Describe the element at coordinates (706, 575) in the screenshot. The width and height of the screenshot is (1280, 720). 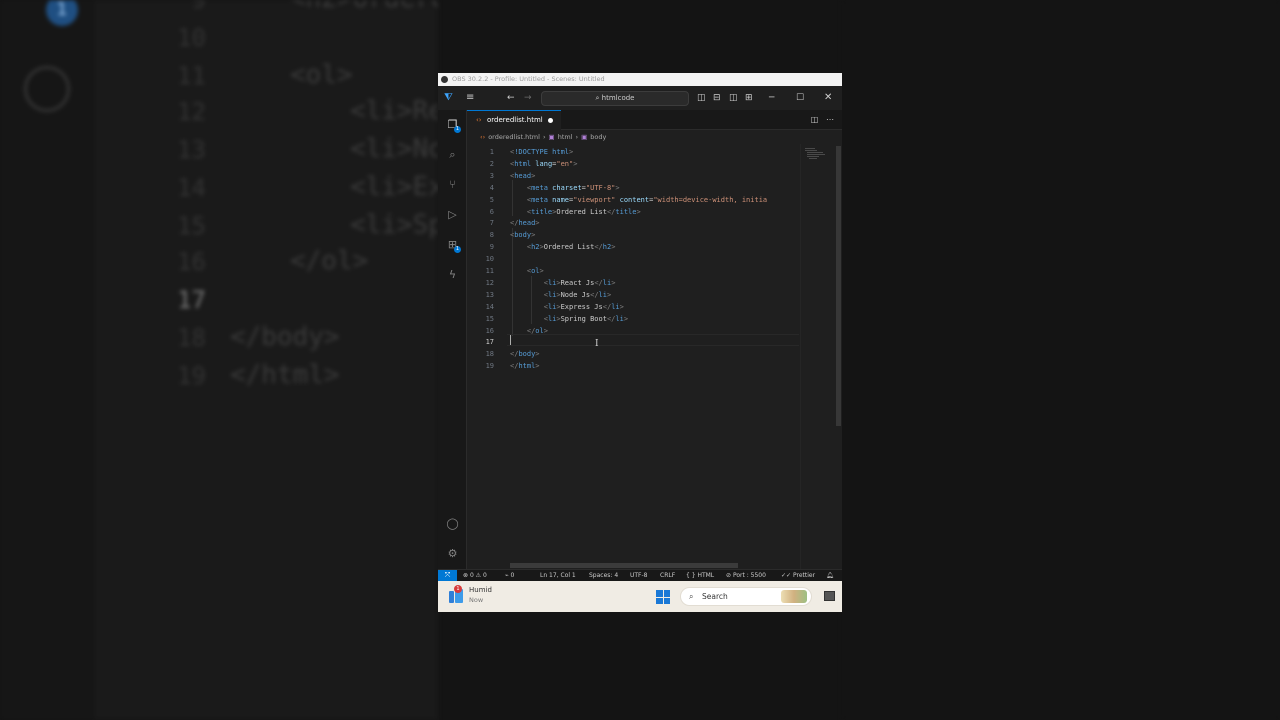
I see `language-label: HTML` at that location.